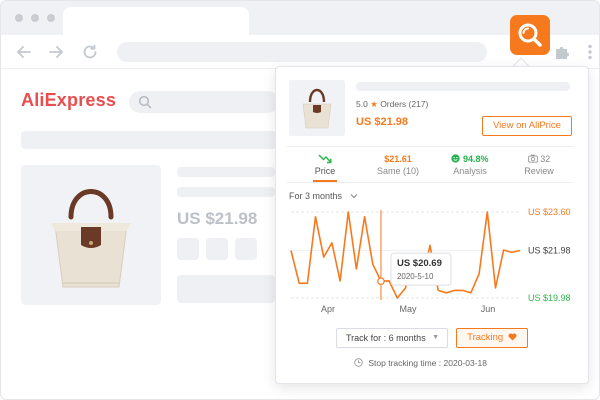 The height and width of the screenshot is (400, 600). Describe the element at coordinates (398, 171) in the screenshot. I see `tab-same-label: Same (10)` at that location.